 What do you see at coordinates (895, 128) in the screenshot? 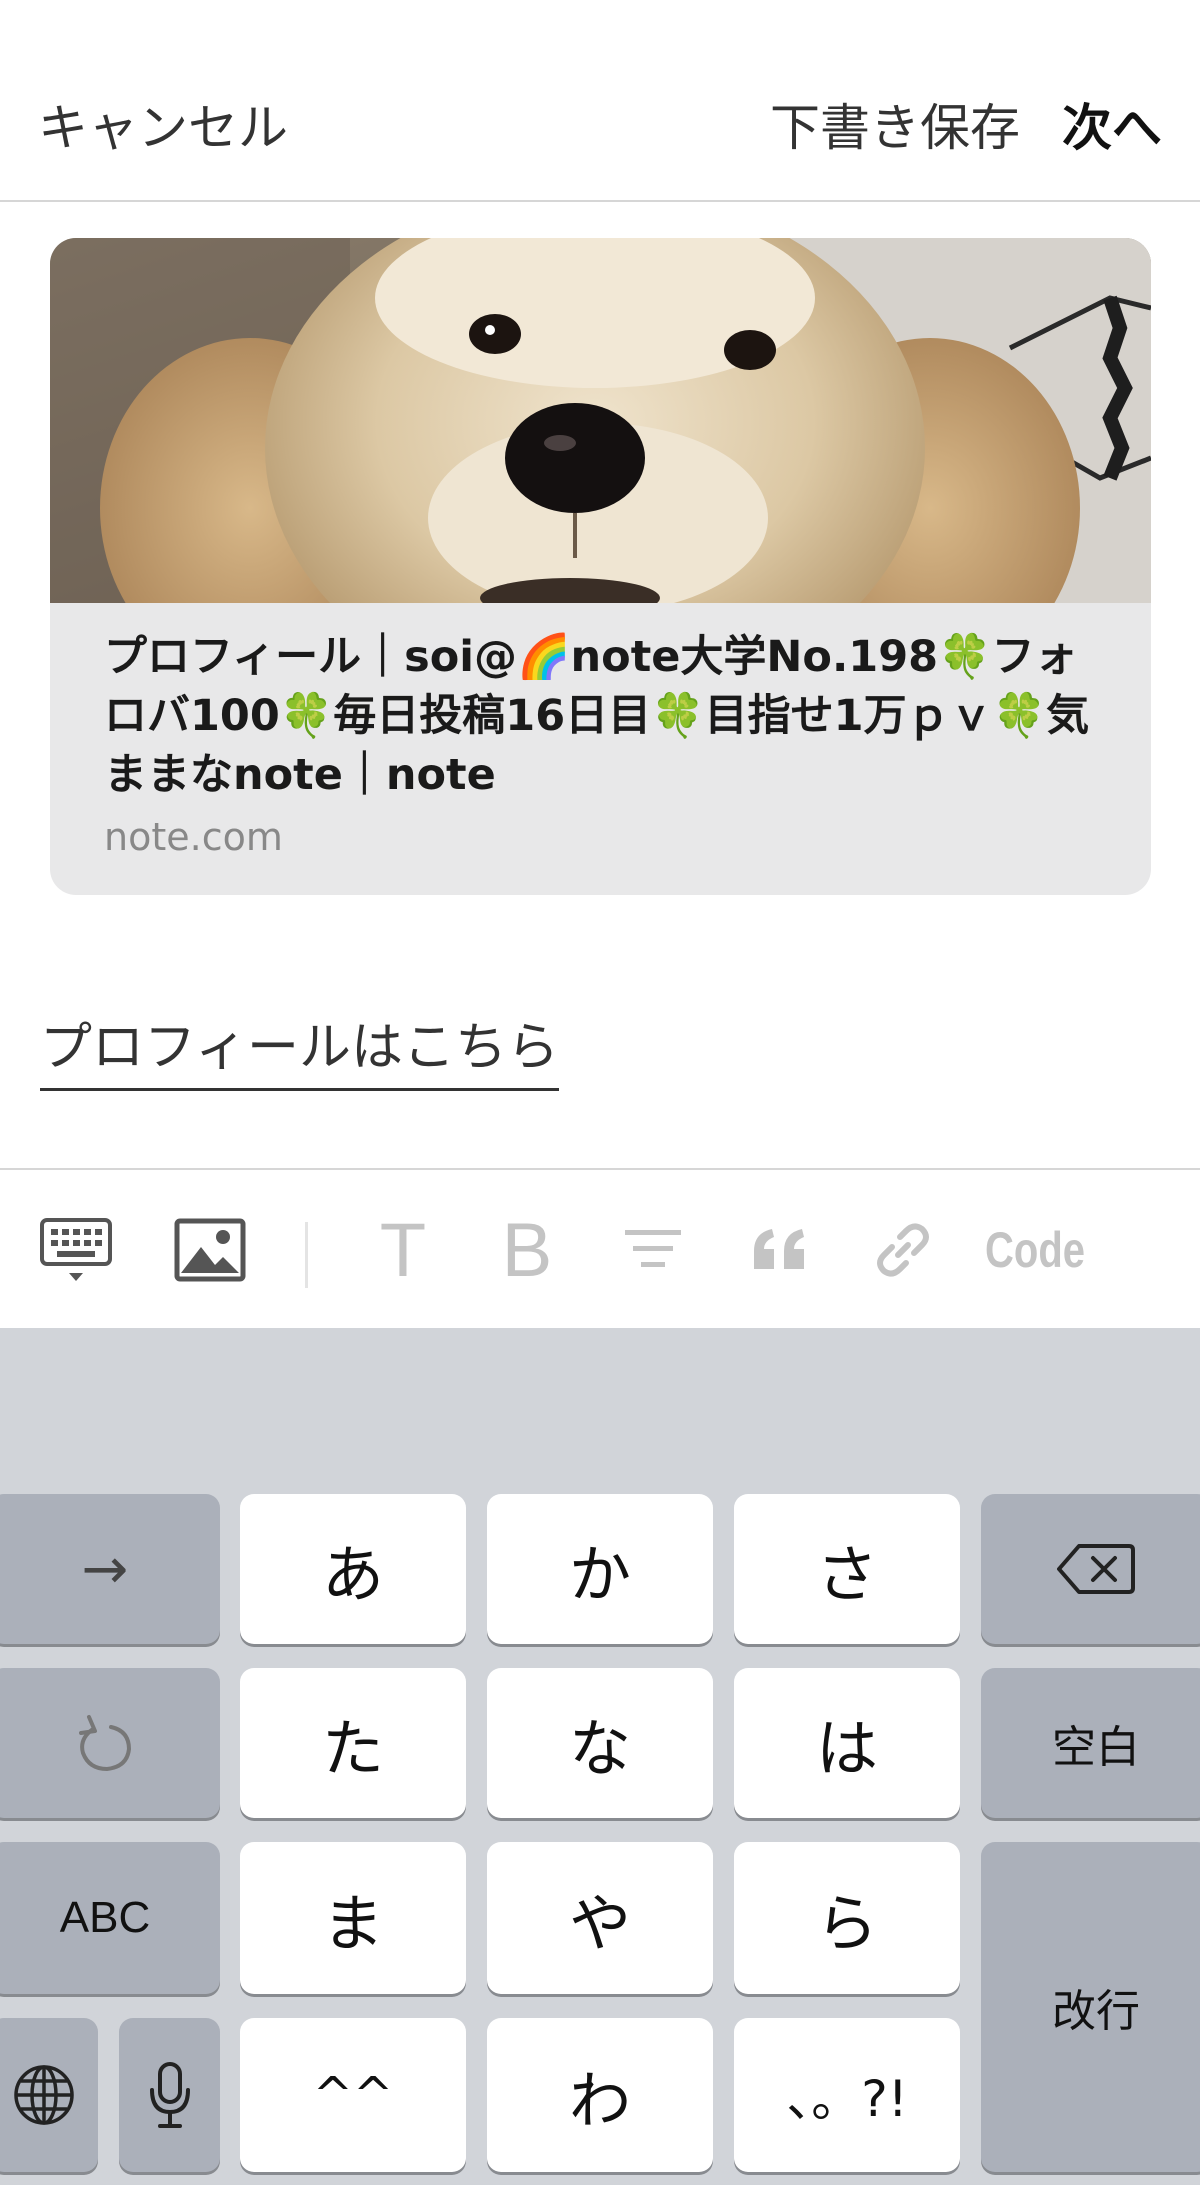
I see `save-draft-button: 下書き保存` at bounding box center [895, 128].